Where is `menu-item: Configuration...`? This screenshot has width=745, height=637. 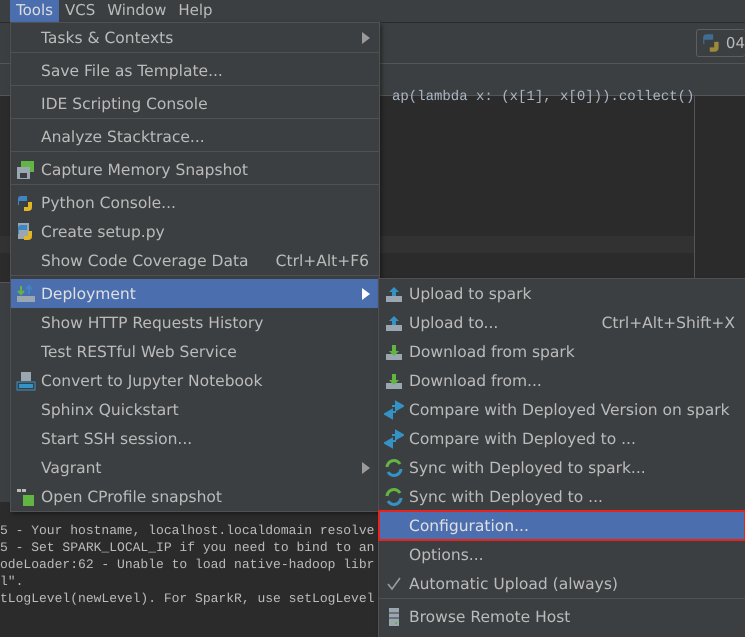
menu-item: Configuration... is located at coordinates (562, 525).